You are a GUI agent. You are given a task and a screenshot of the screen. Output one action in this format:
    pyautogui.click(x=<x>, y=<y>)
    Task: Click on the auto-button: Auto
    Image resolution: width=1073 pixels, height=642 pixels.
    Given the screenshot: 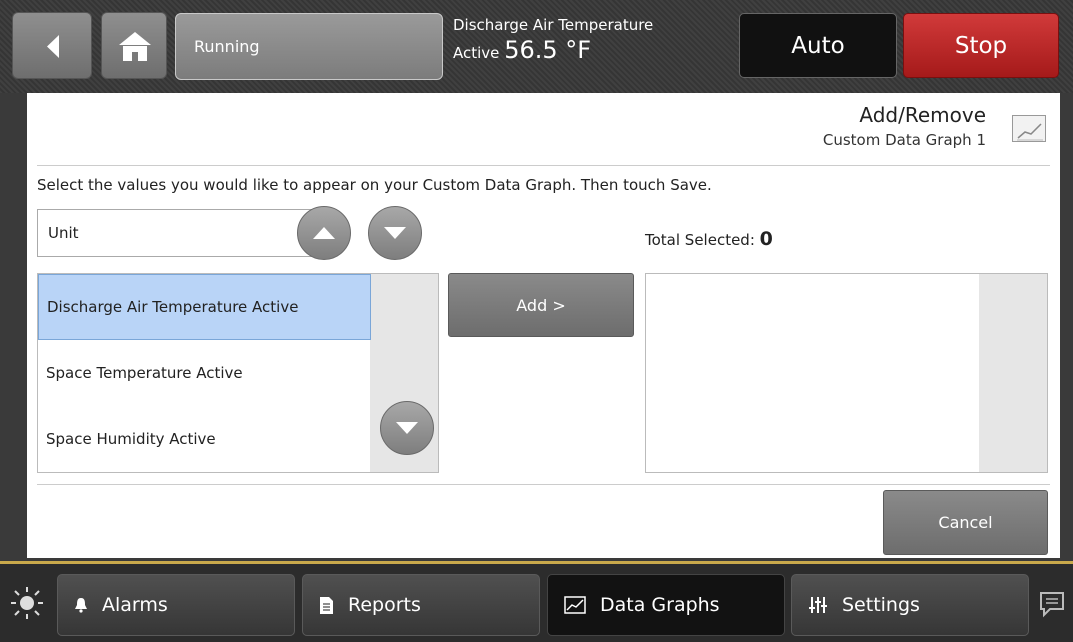 What is the action you would take?
    pyautogui.click(x=818, y=45)
    